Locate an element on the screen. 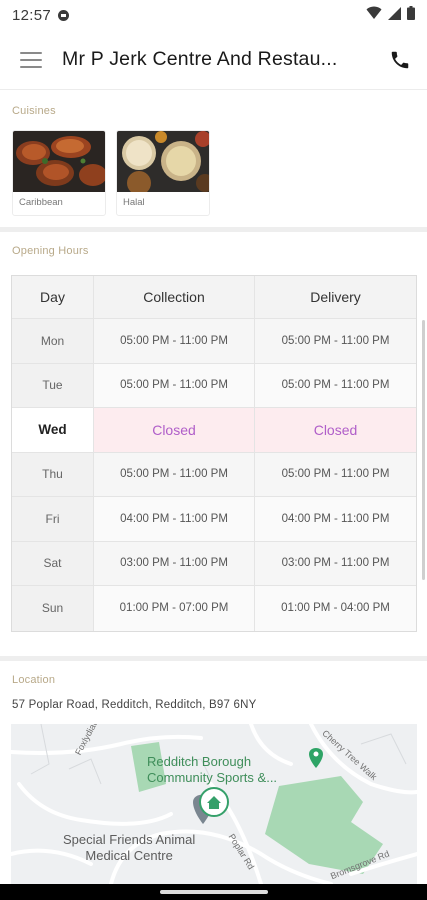  collection-closed-cell: Closed is located at coordinates (174, 430).